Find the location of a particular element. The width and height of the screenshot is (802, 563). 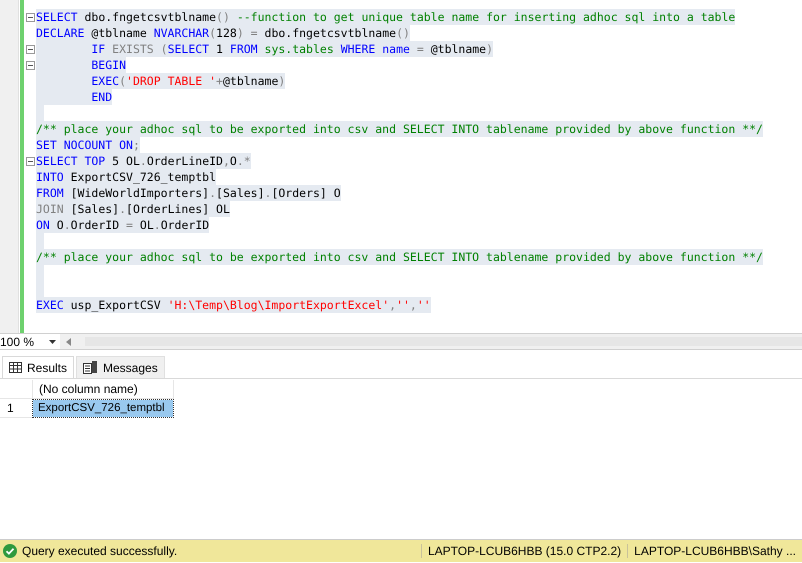

document-icon is located at coordinates (90, 367).